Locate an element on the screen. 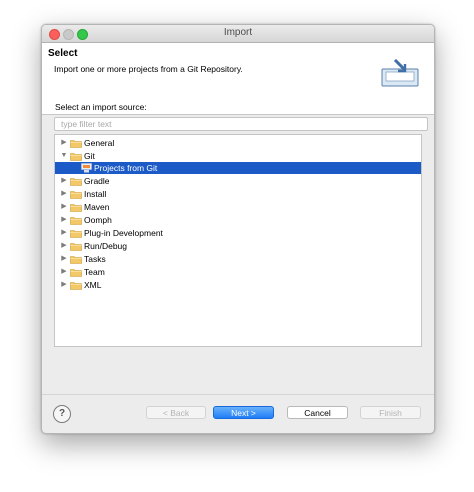 The width and height of the screenshot is (474, 492). tree-item-label: Plug-in Development is located at coordinates (123, 233).